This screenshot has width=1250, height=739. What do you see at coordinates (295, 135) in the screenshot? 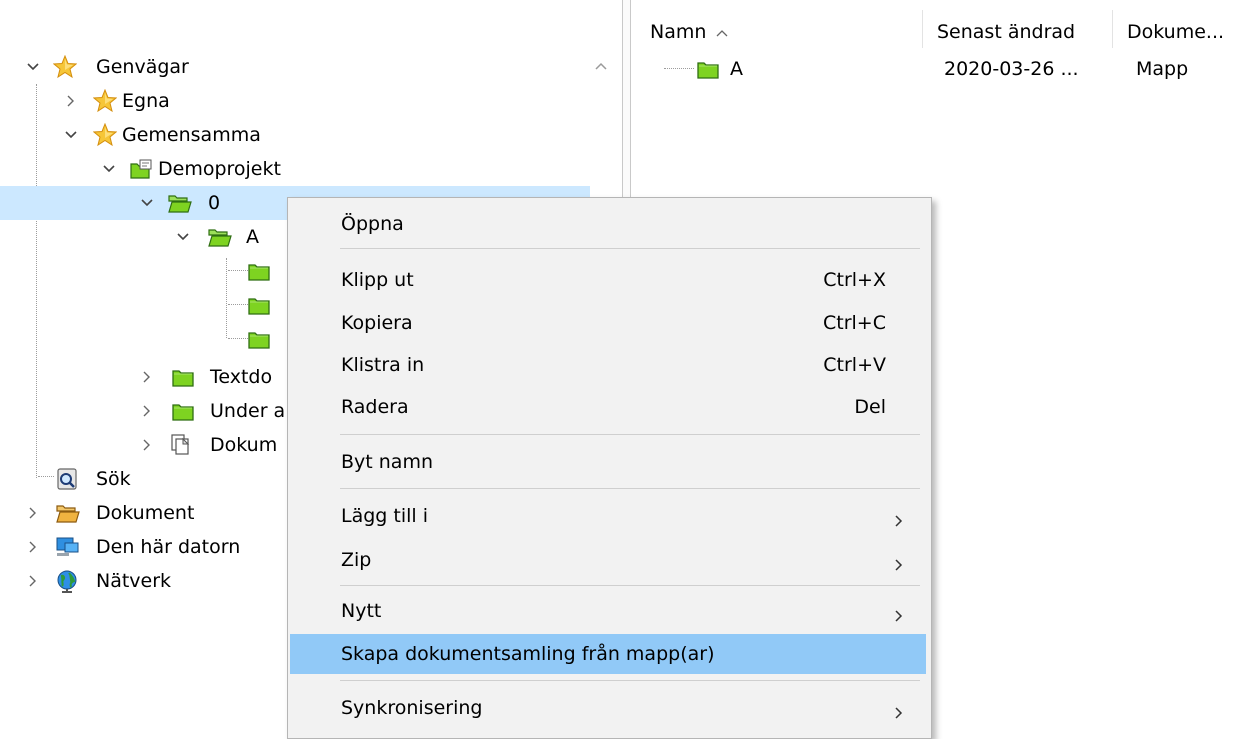
I see `tree-item-gemensamma: Gemensamma` at bounding box center [295, 135].